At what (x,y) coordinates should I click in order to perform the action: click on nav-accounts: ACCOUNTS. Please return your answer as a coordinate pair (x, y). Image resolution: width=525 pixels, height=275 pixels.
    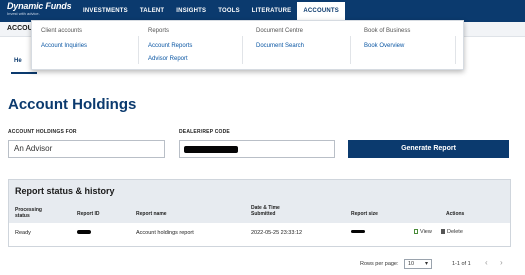
    Looking at the image, I should click on (321, 11).